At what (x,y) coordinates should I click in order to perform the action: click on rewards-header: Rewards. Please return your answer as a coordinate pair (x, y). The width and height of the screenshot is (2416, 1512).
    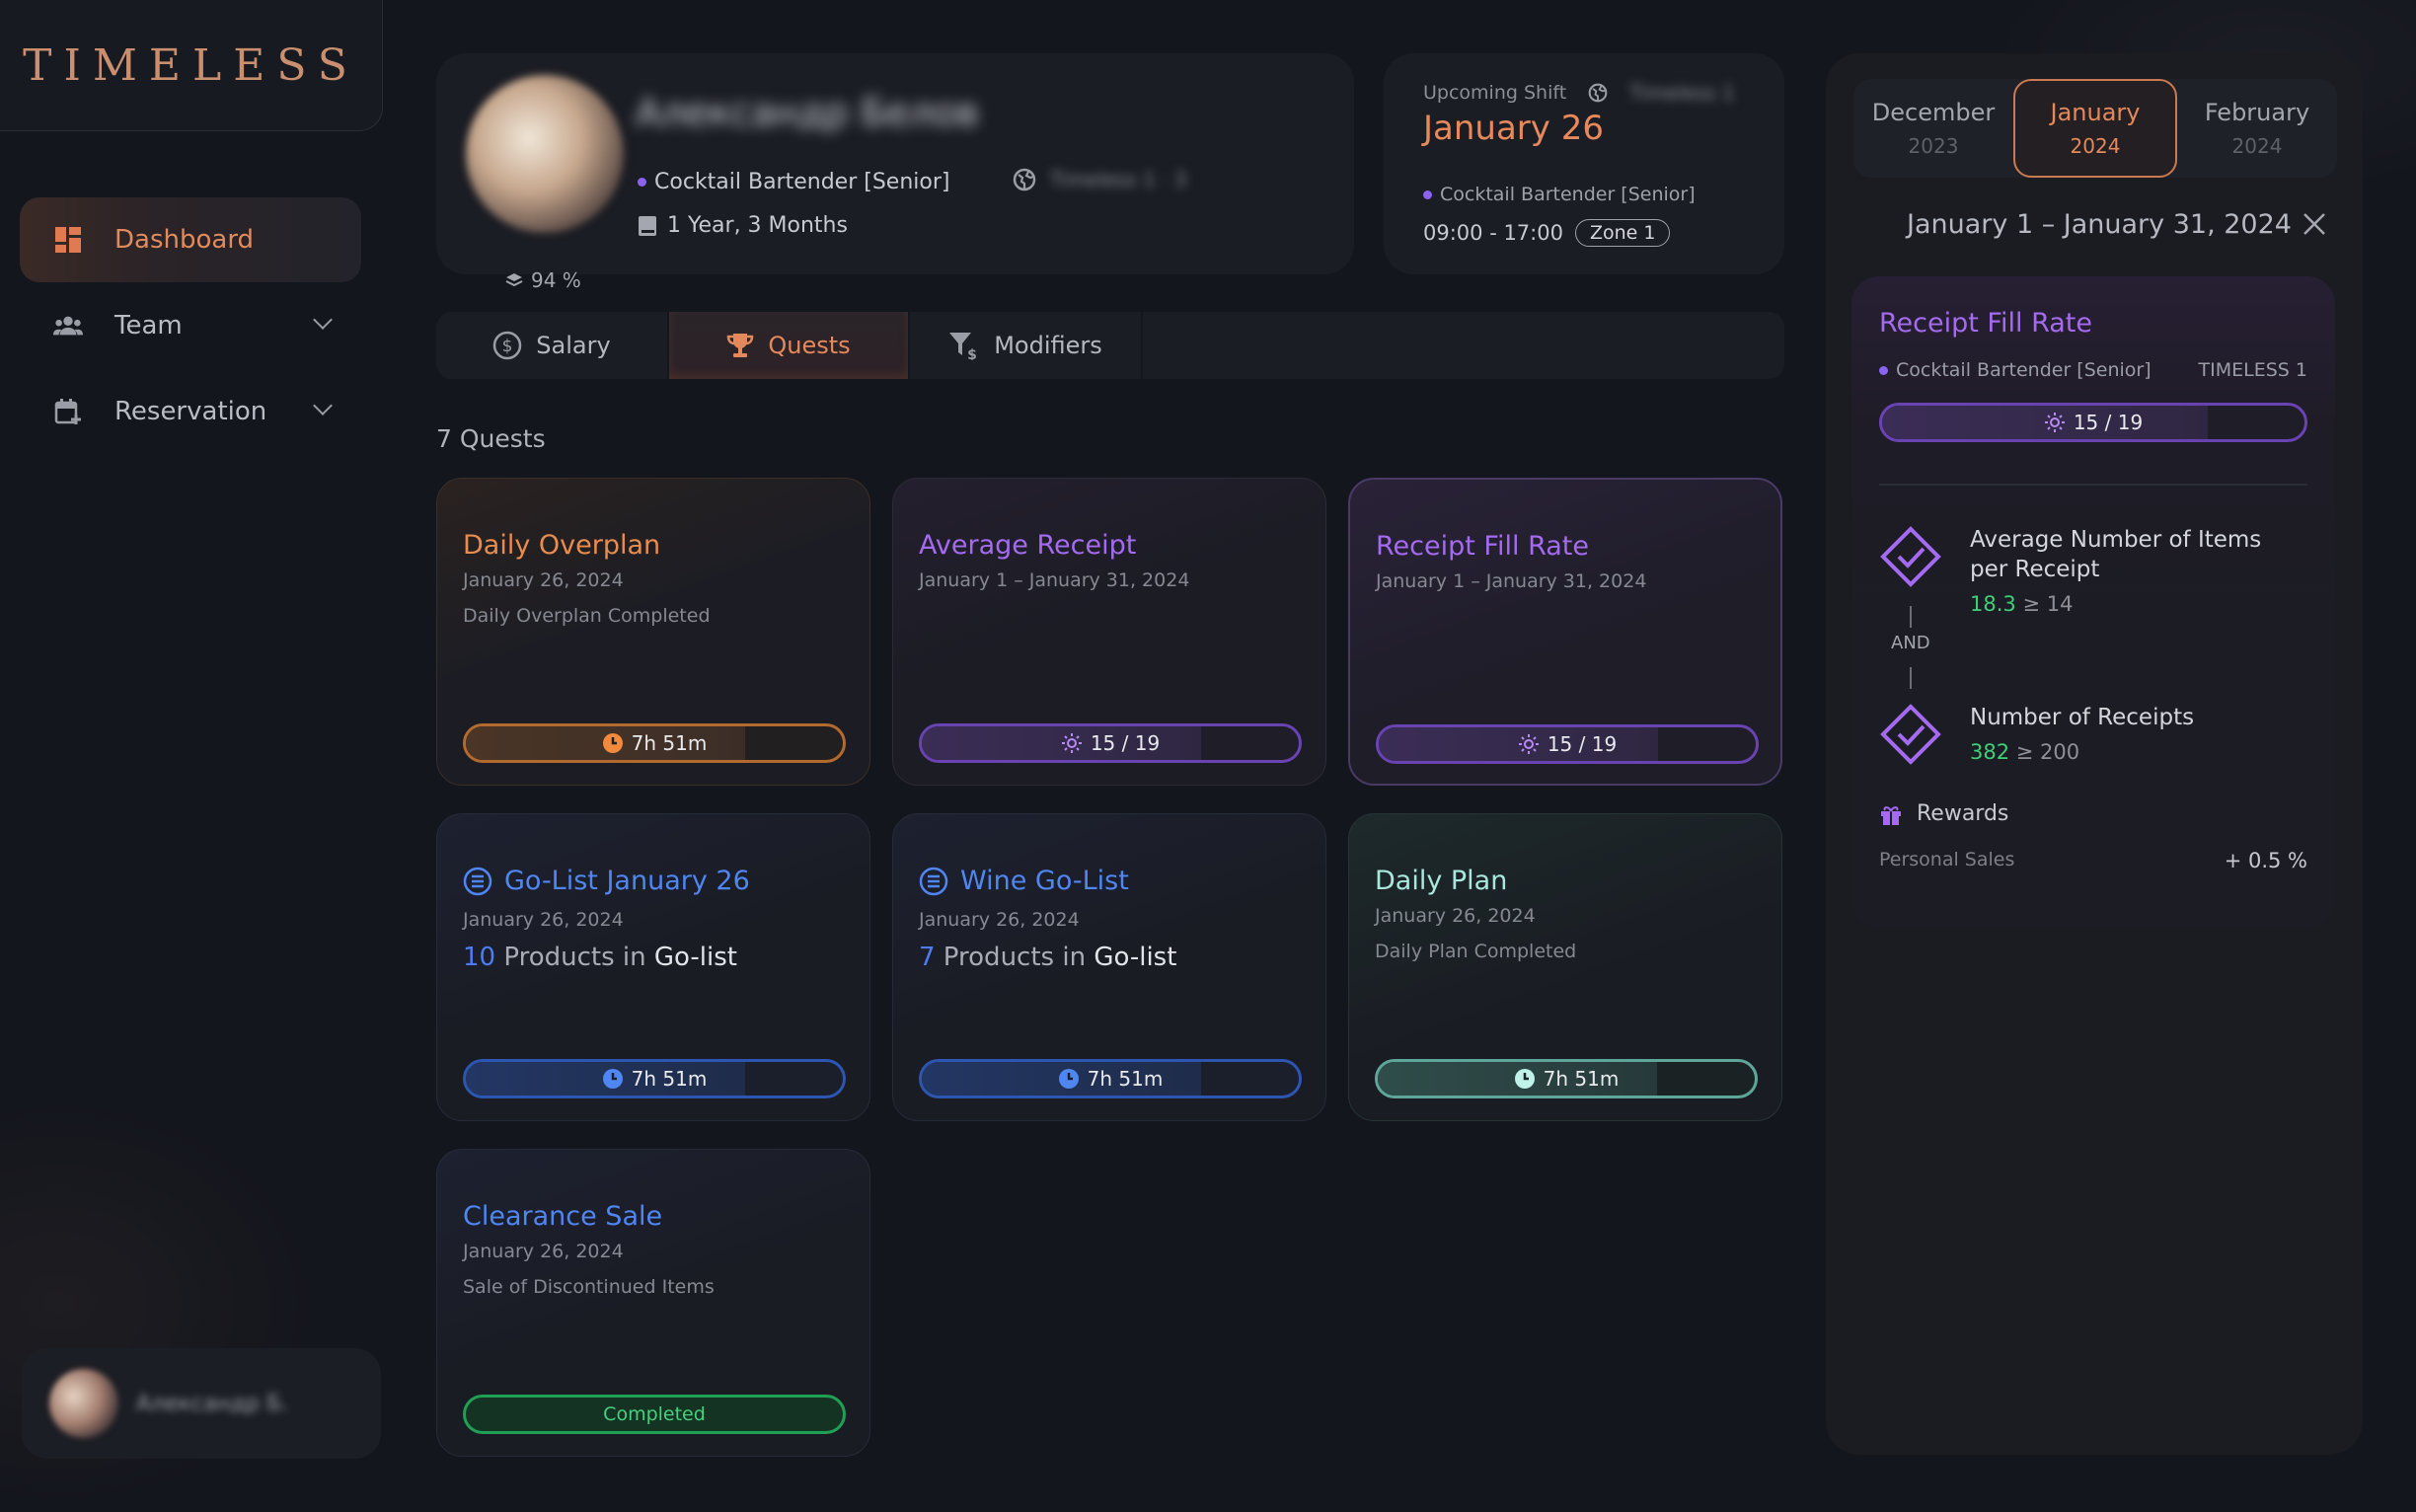
    Looking at the image, I should click on (1944, 814).